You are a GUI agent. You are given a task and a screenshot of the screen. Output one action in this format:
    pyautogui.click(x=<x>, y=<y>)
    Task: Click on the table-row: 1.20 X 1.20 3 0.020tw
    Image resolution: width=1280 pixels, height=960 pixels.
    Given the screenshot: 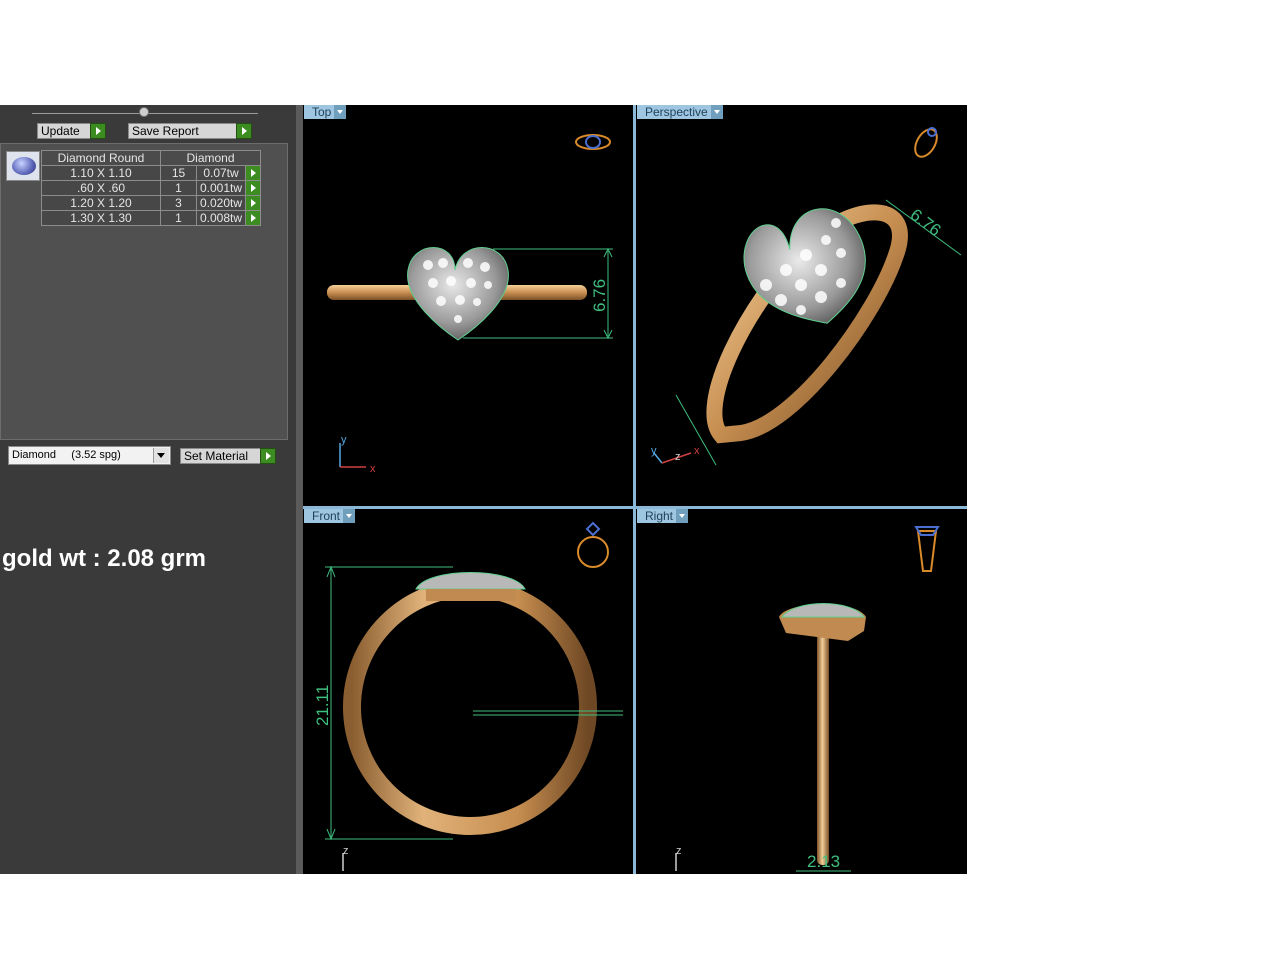 What is the action you would take?
    pyautogui.click(x=151, y=203)
    